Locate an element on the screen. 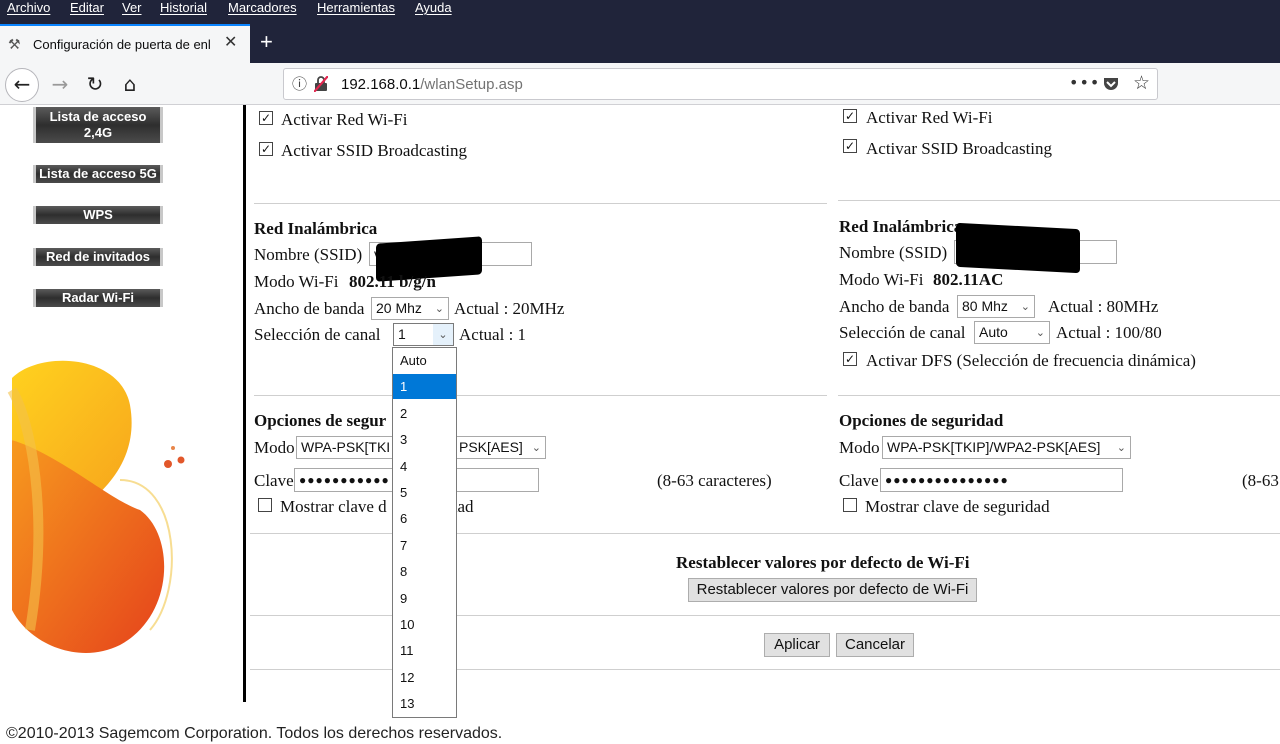 The width and height of the screenshot is (1280, 744). bandwidth-5-label: Ancho de banda is located at coordinates (894, 306).